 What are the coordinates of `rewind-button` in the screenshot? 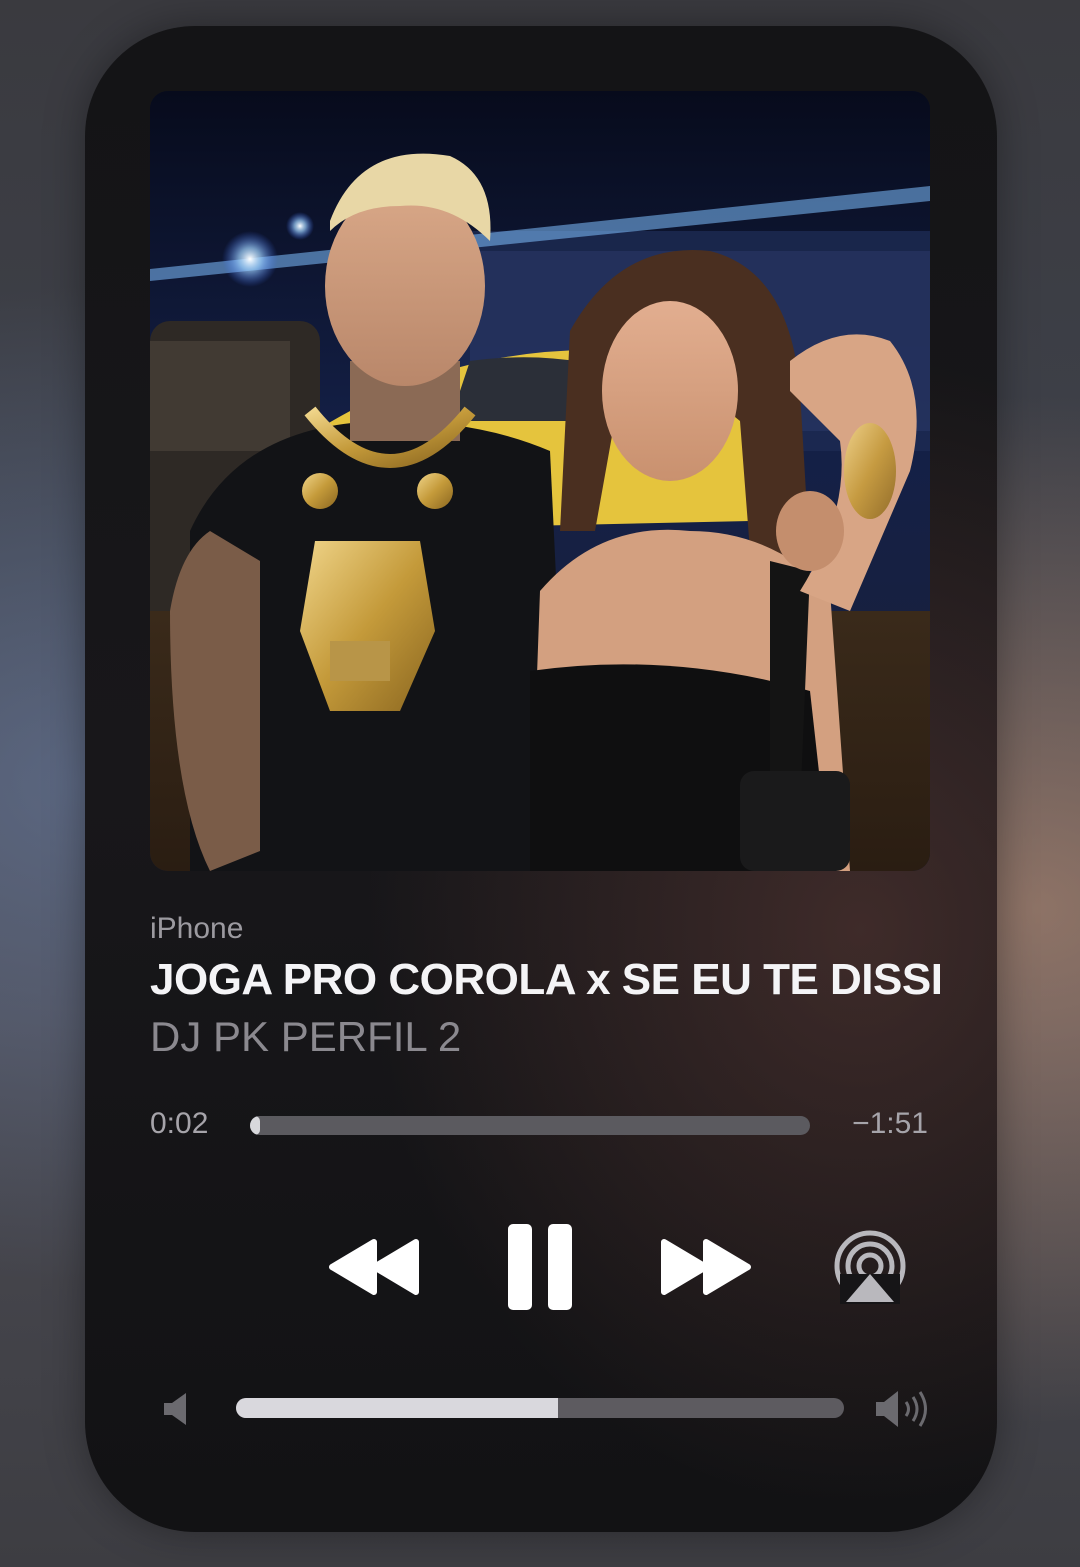 It's located at (374, 1267).